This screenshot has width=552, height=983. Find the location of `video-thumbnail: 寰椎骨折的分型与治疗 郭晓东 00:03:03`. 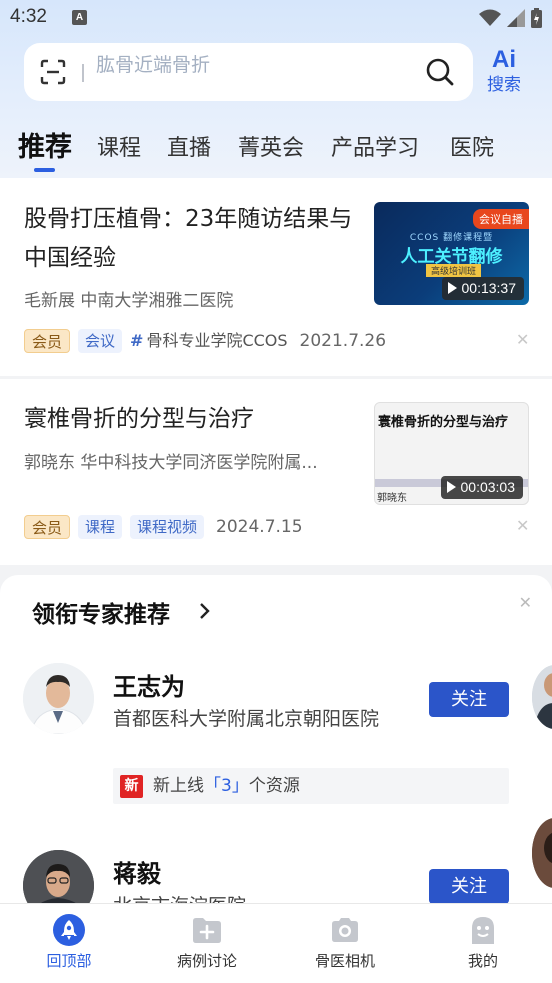

video-thumbnail: 寰椎骨折的分型与治疗 郭晓东 00:03:03 is located at coordinates (451, 453).